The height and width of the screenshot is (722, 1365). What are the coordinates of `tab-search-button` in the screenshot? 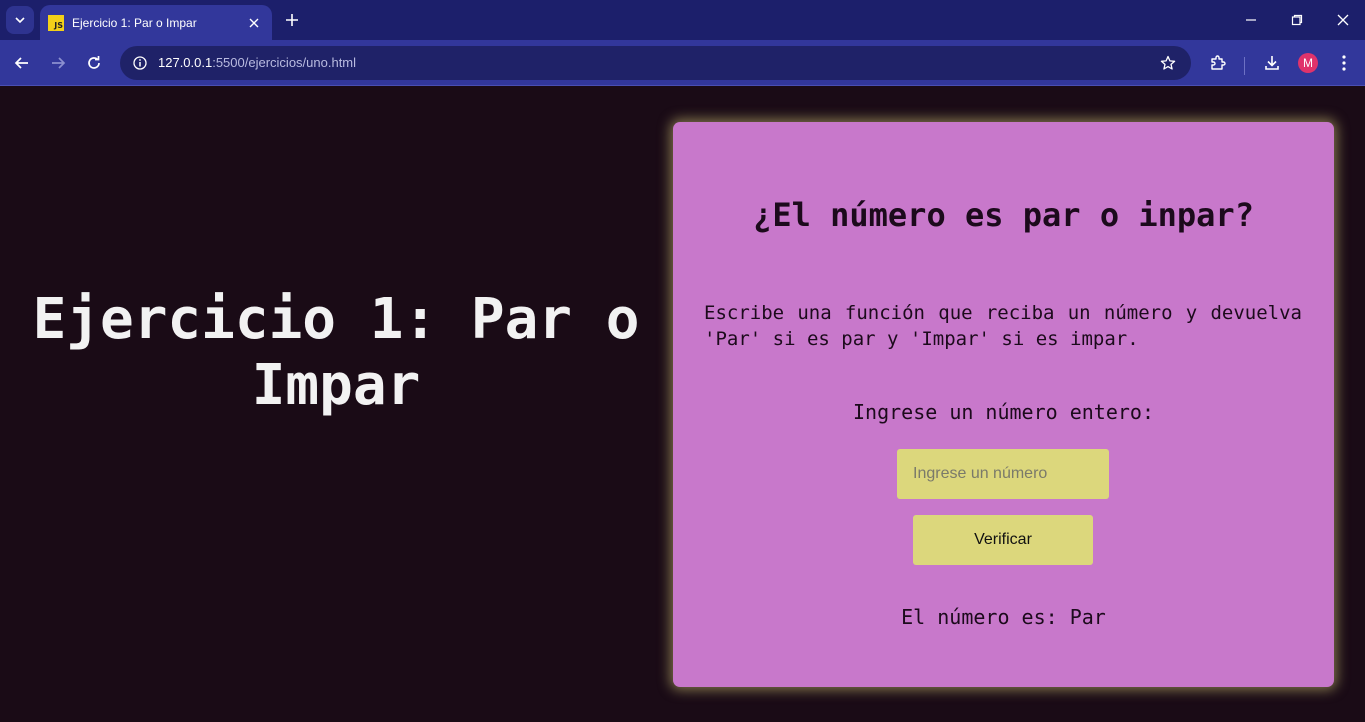 It's located at (20, 20).